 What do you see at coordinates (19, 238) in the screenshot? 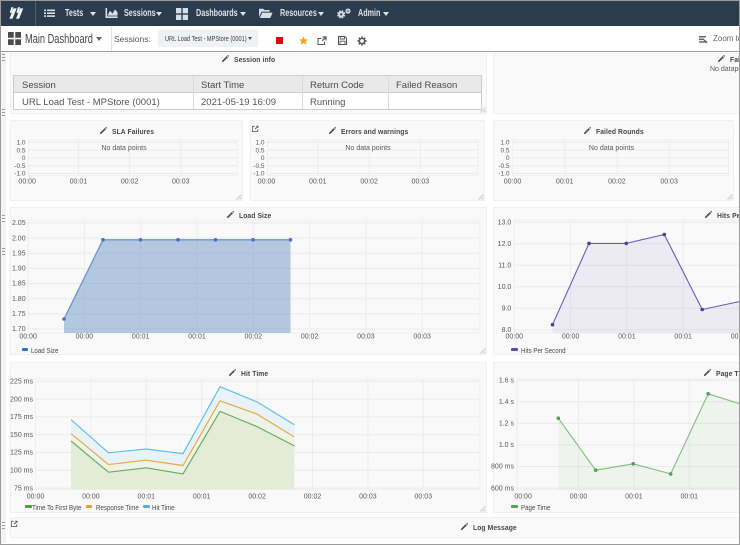
I see `svg-text: 2.00` at bounding box center [19, 238].